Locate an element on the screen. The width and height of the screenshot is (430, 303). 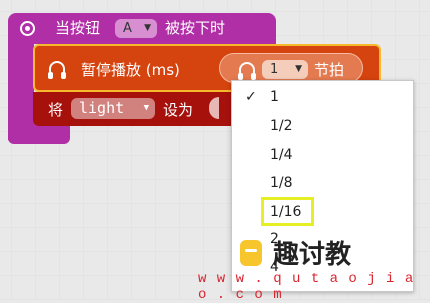
dropdown-option: 1/2 is located at coordinates (281, 126).